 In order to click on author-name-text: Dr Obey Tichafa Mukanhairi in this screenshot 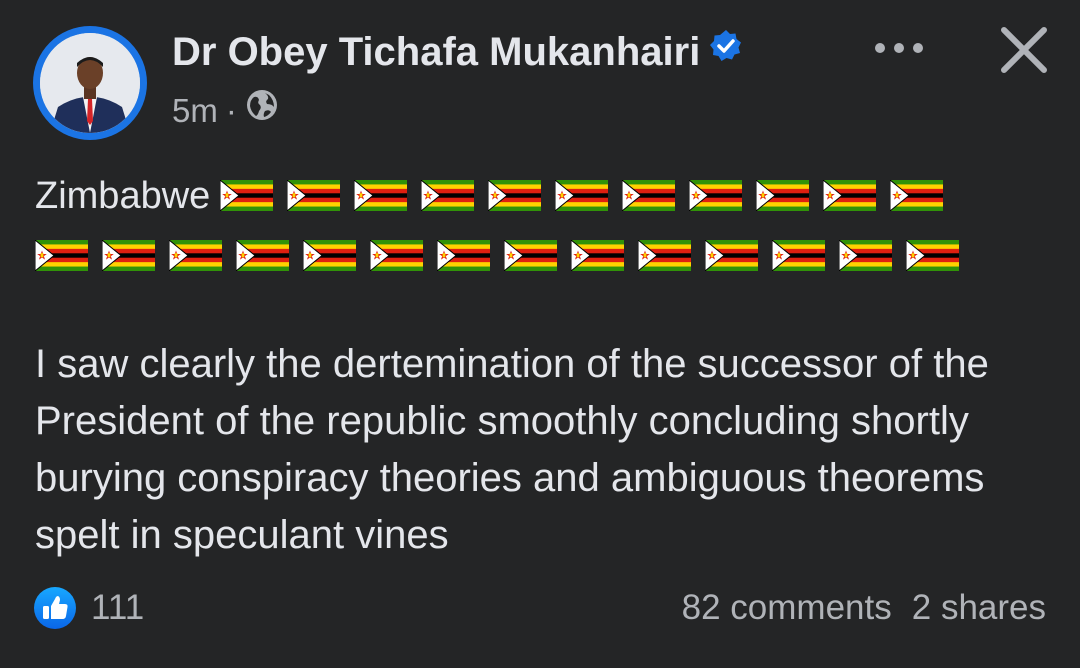, I will do `click(436, 52)`.